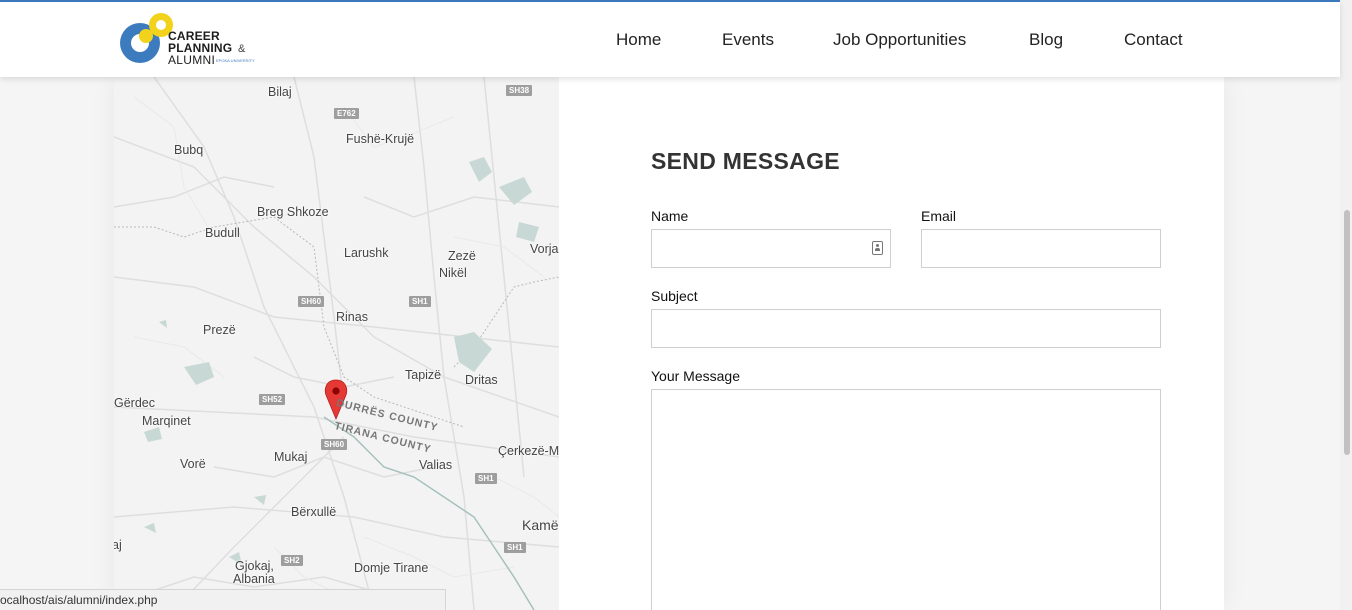  What do you see at coordinates (1347, 332) in the screenshot?
I see `scrollbar-thumb` at bounding box center [1347, 332].